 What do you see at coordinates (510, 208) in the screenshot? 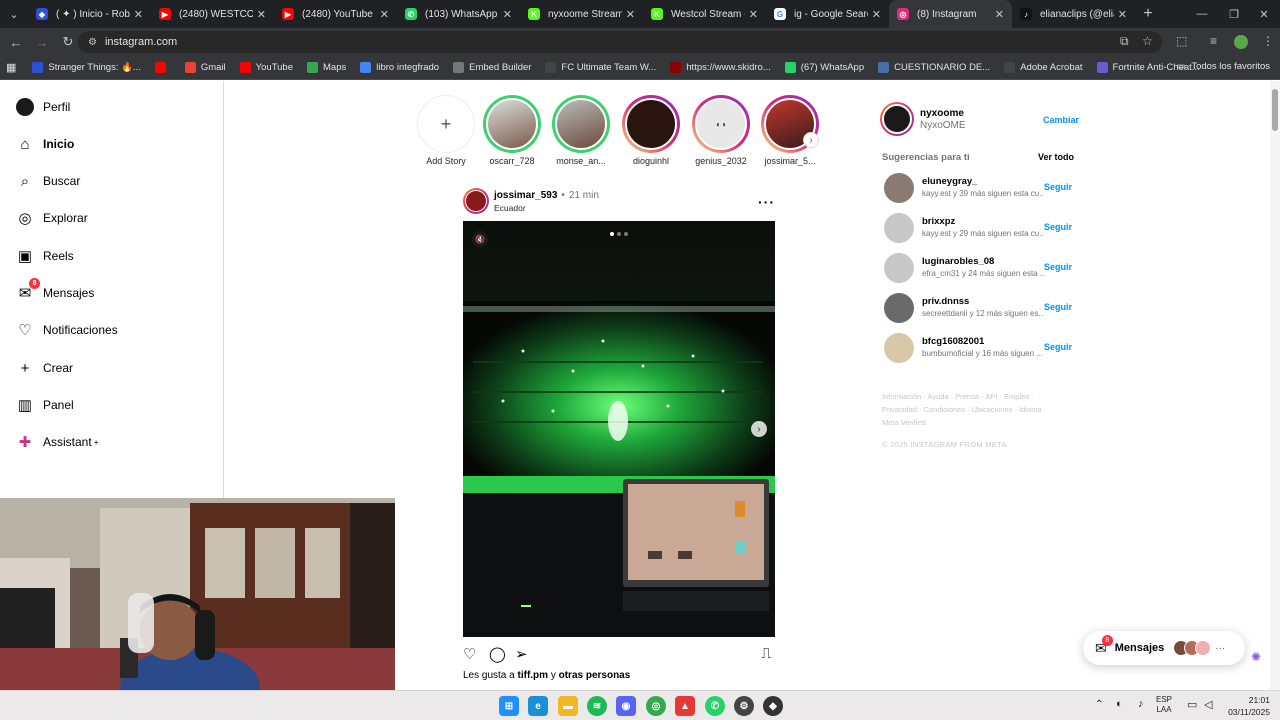
I see `post-location: Ecuador` at bounding box center [510, 208].